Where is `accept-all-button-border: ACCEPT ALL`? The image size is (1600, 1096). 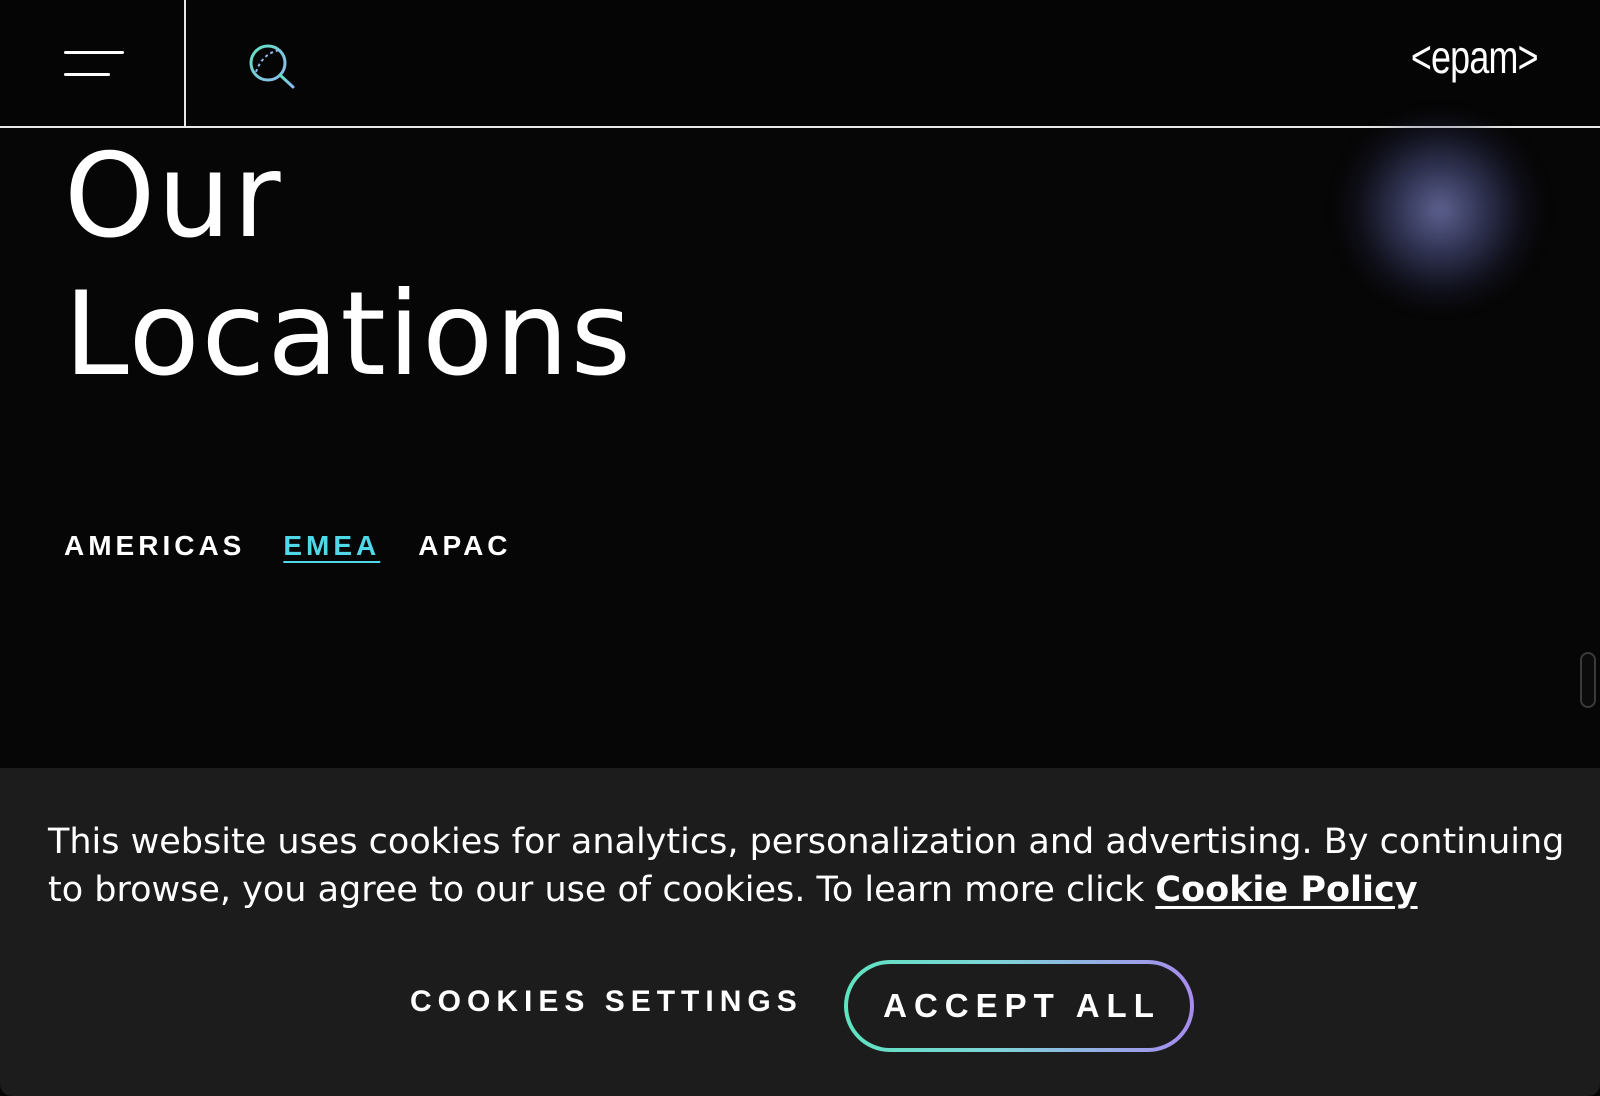
accept-all-button-border: ACCEPT ALL is located at coordinates (1019, 1006).